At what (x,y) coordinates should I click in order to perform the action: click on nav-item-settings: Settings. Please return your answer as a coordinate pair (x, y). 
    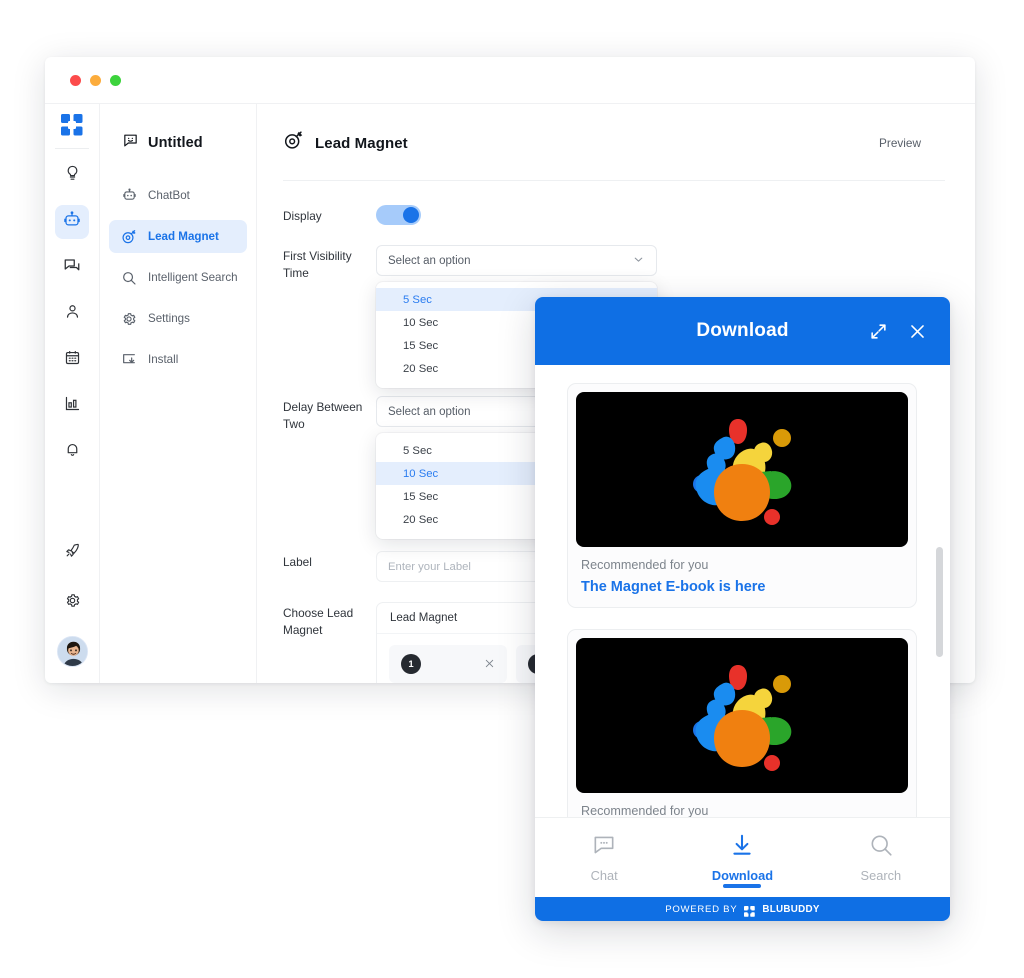
    Looking at the image, I should click on (178, 318).